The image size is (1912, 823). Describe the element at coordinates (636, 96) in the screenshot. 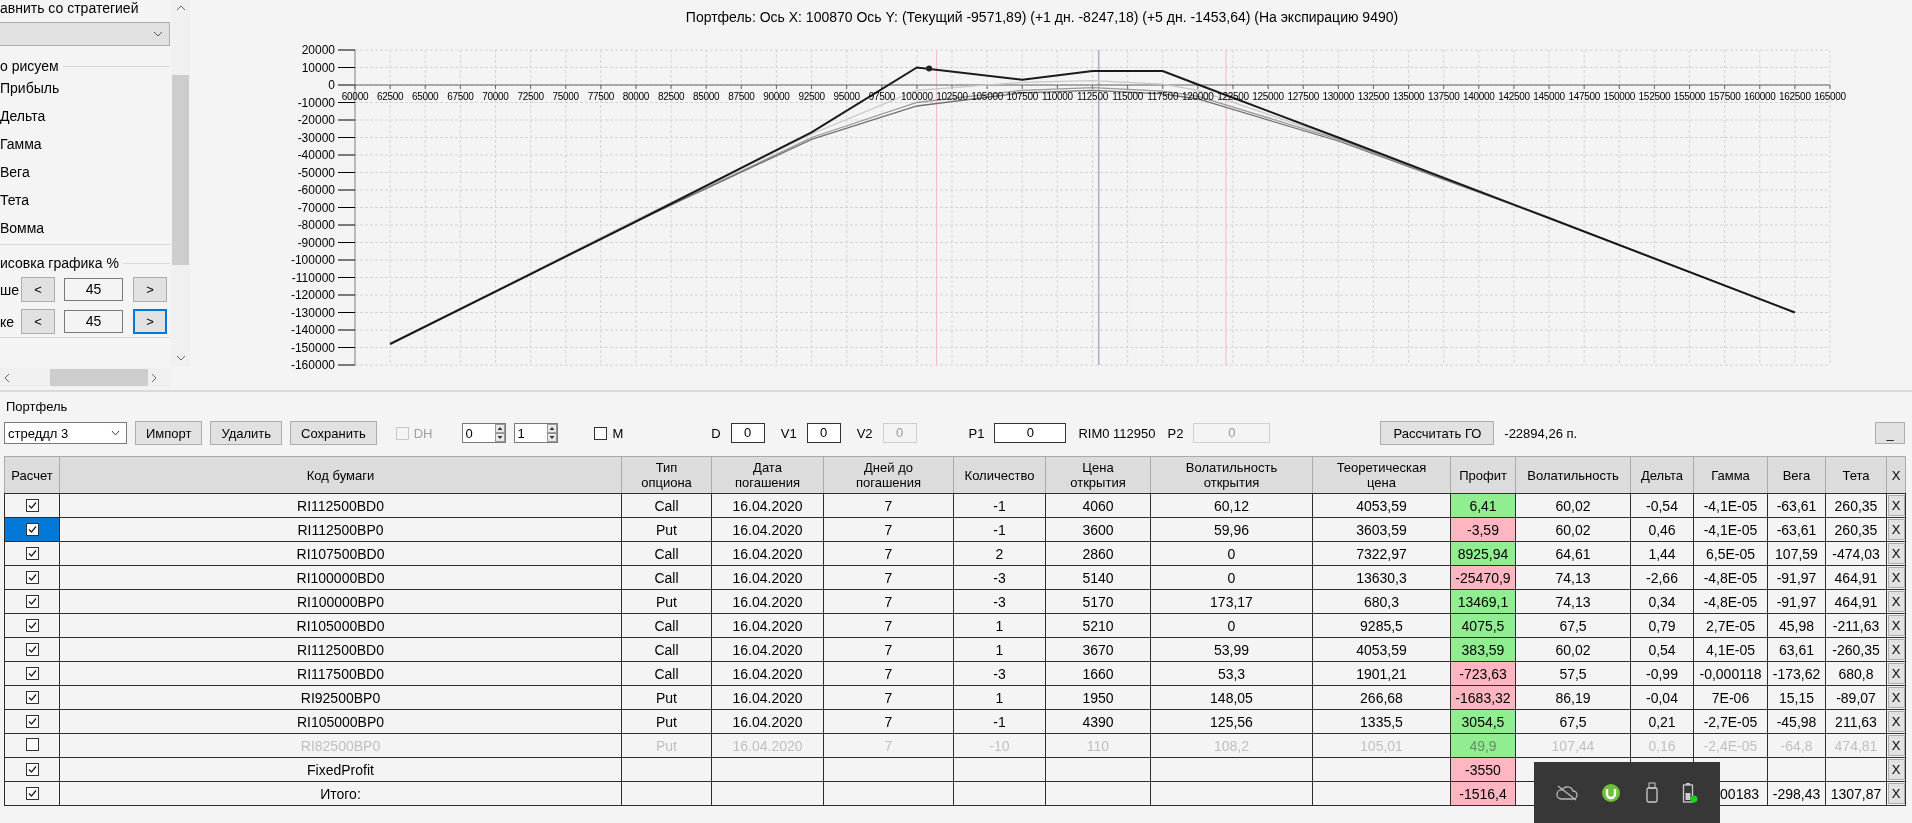

I see `tick-label: 80000` at that location.